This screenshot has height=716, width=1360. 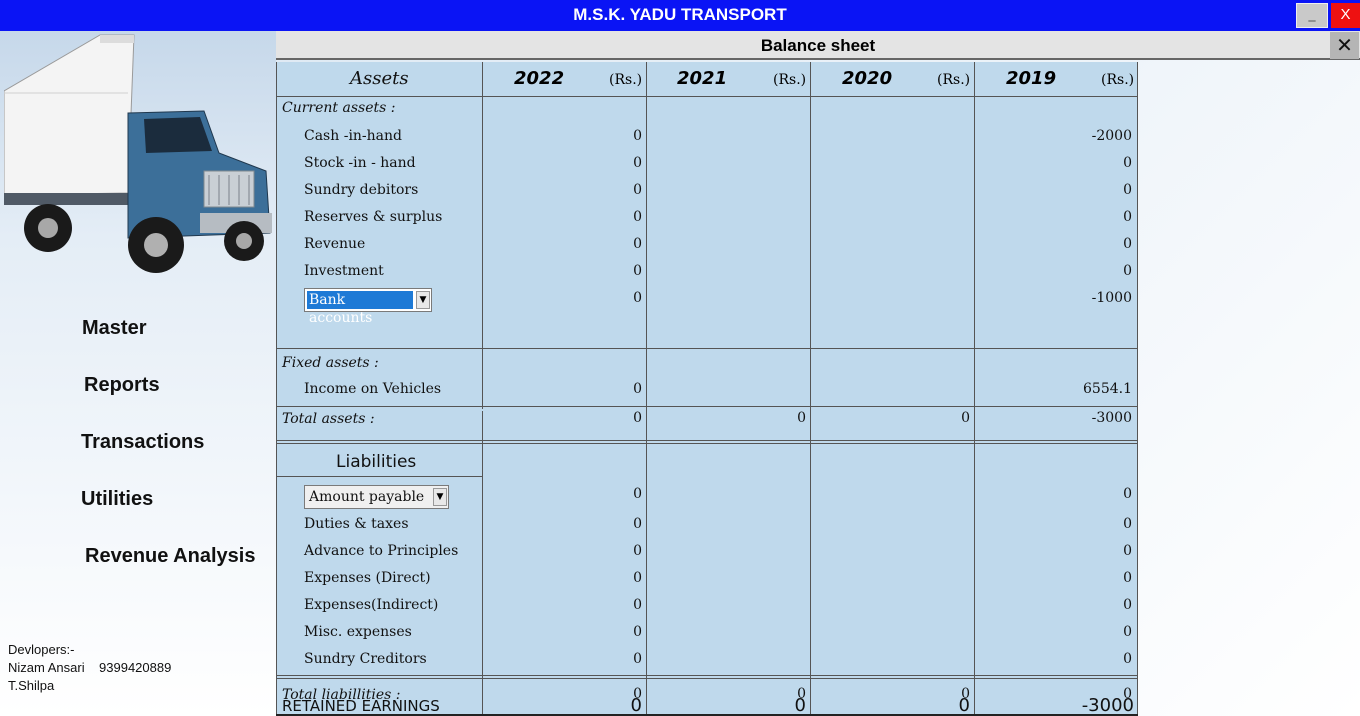 What do you see at coordinates (31, 685) in the screenshot?
I see `developer-line-2: T.Shilpa` at bounding box center [31, 685].